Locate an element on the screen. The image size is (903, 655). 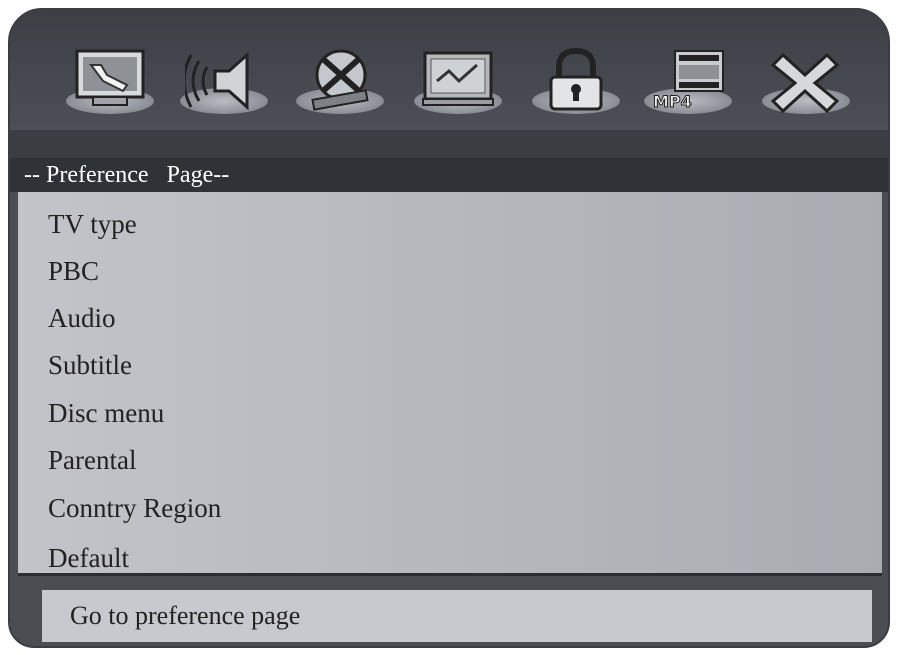
menu-item-disc-menu: Disc menu is located at coordinates (106, 413).